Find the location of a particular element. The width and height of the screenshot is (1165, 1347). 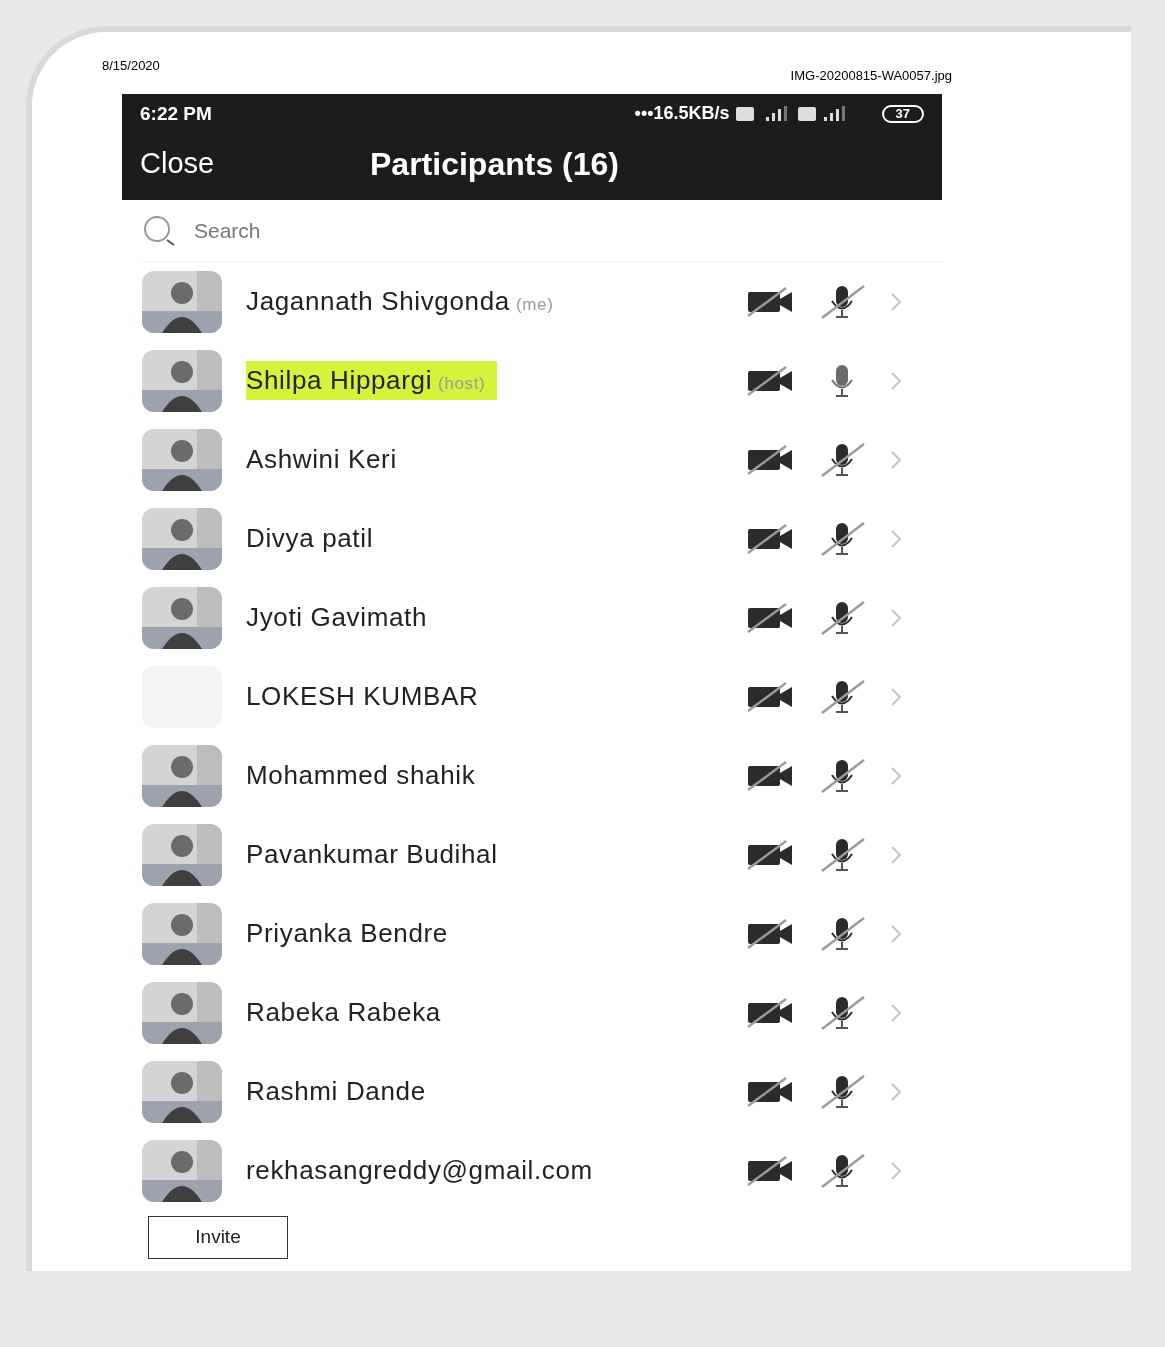

network-speed: •••16.5KB/s is located at coordinates (682, 114).